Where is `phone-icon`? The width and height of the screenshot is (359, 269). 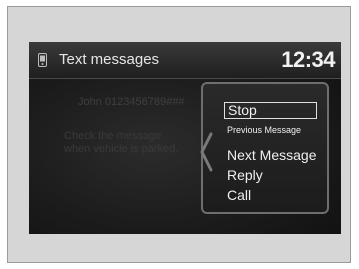
phone-icon is located at coordinates (42, 60).